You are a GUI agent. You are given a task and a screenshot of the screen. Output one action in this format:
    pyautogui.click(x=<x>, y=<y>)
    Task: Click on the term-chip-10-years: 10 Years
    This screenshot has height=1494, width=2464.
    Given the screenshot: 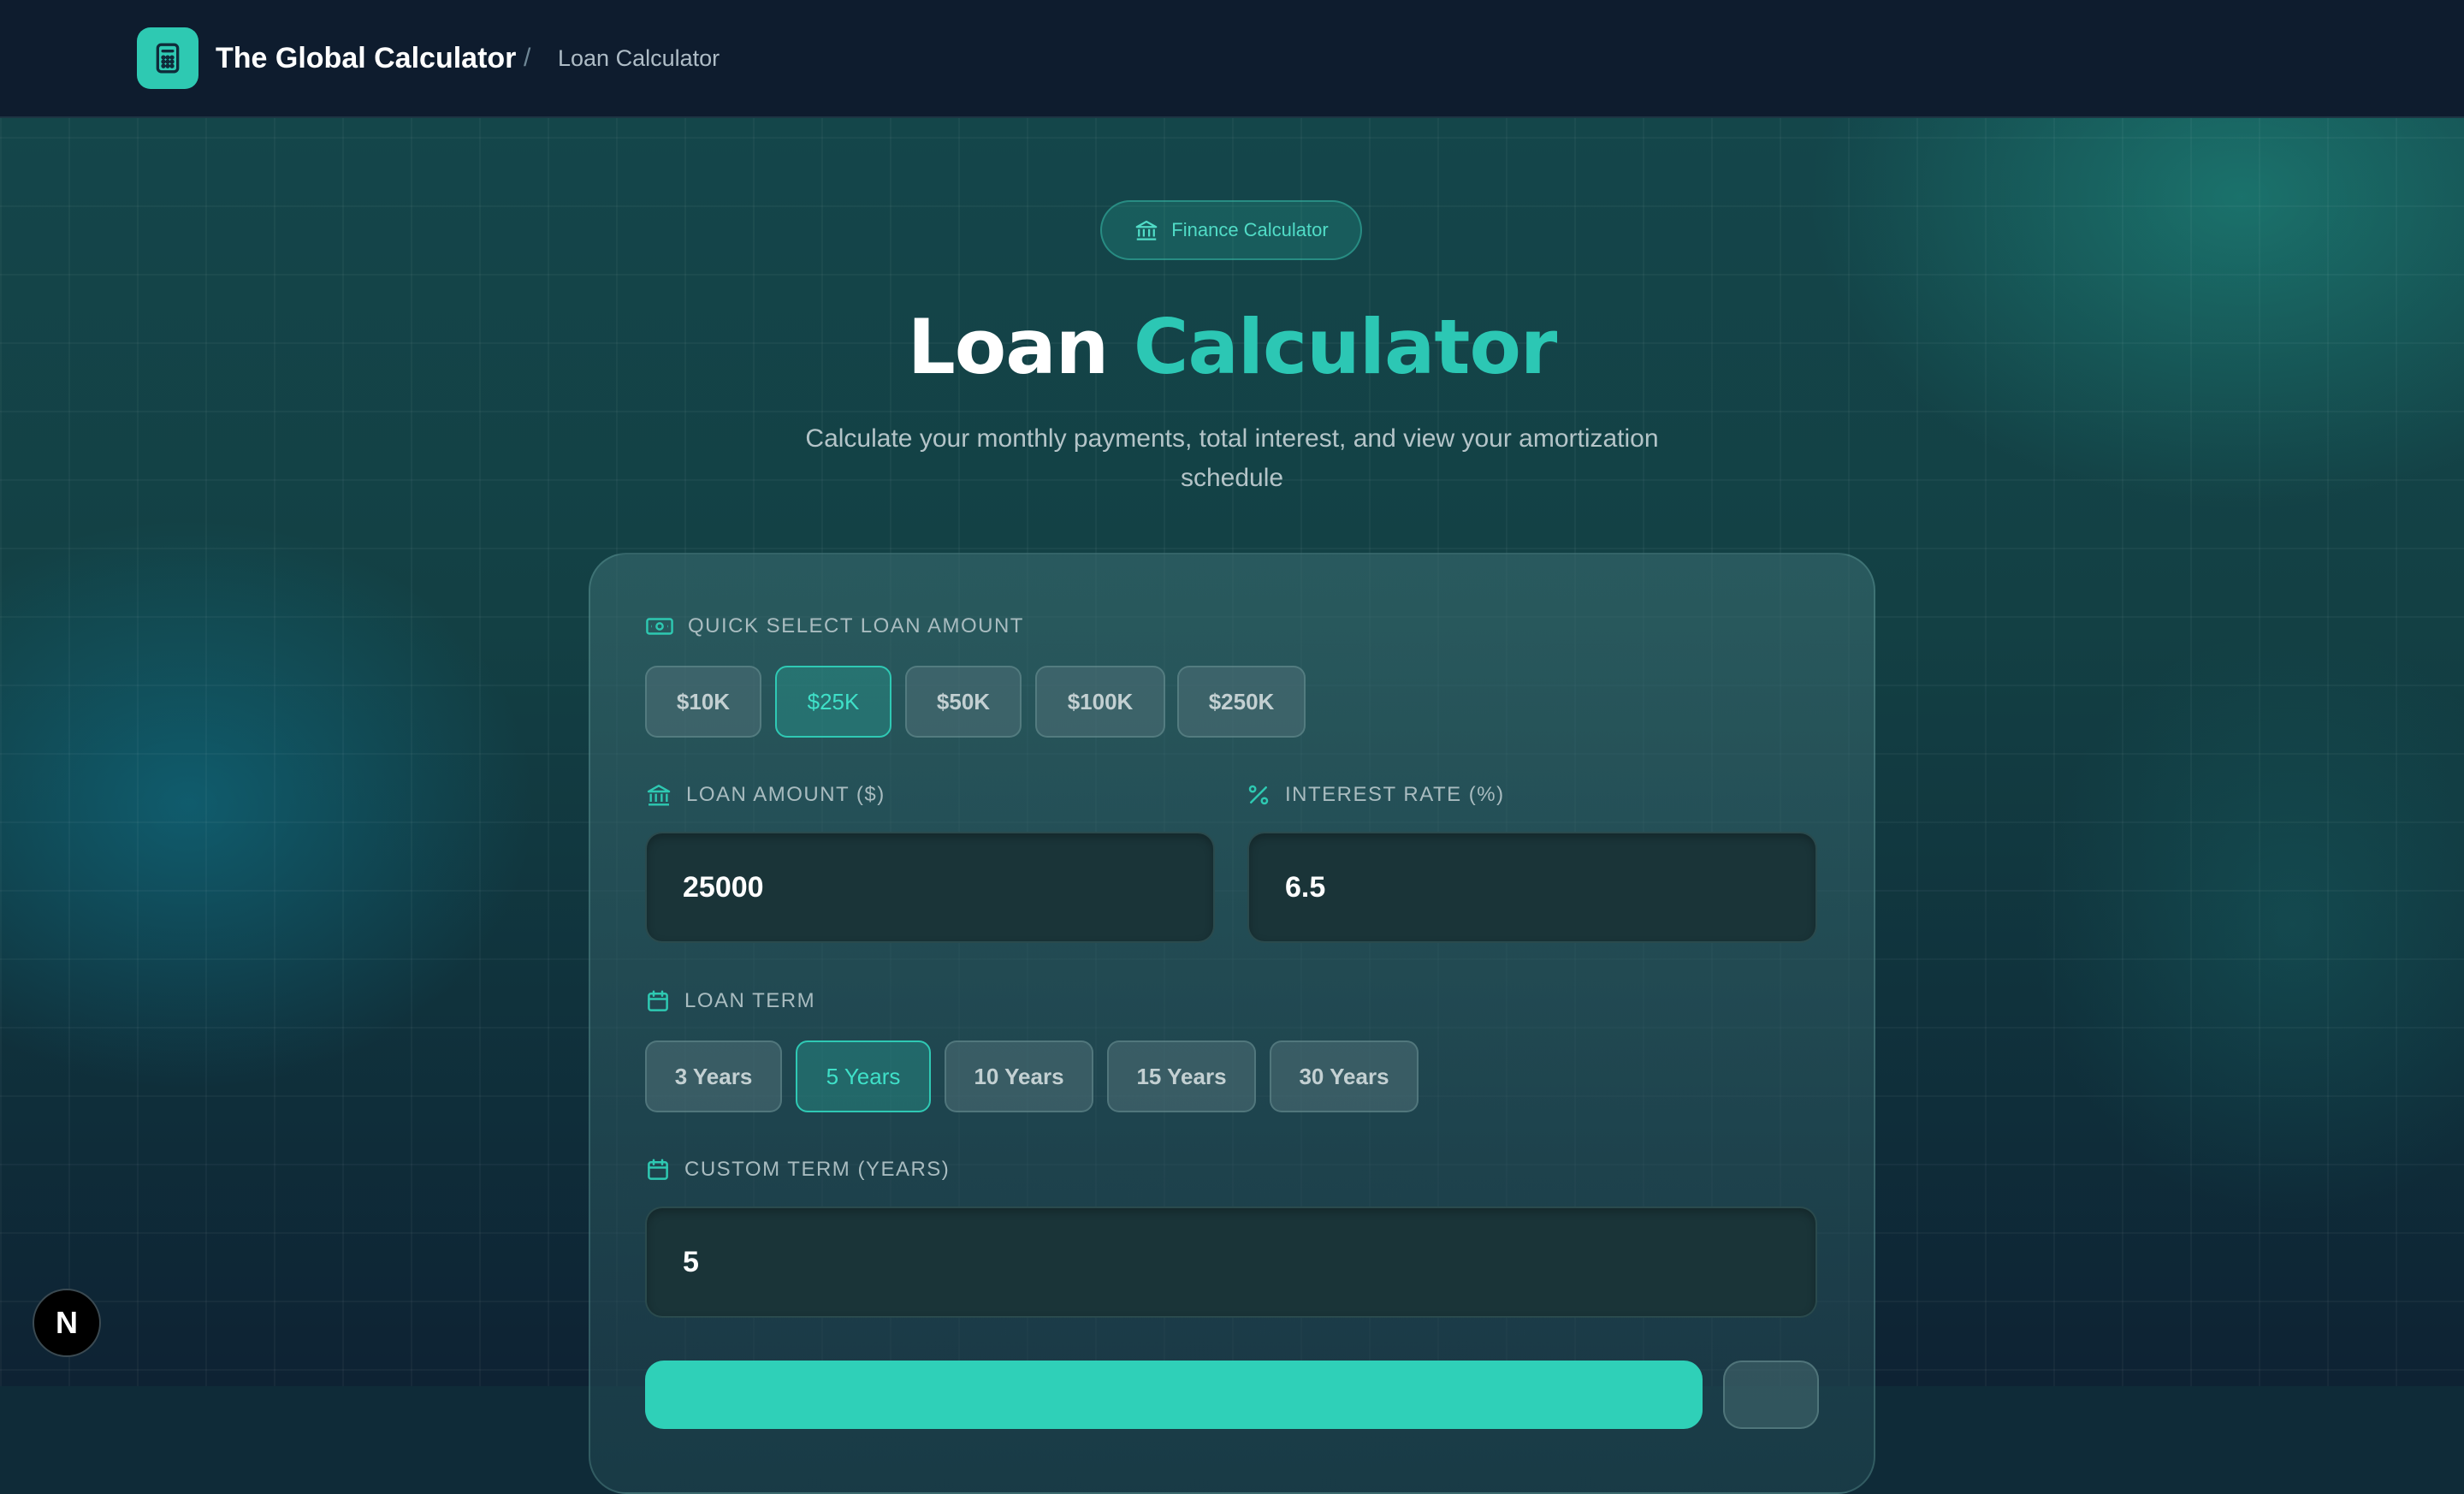 What is the action you would take?
    pyautogui.click(x=1019, y=1076)
    